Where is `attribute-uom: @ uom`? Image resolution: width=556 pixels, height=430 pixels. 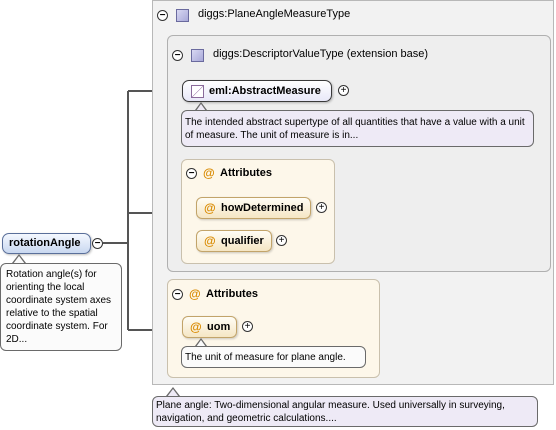
attribute-uom: @ uom is located at coordinates (209, 327).